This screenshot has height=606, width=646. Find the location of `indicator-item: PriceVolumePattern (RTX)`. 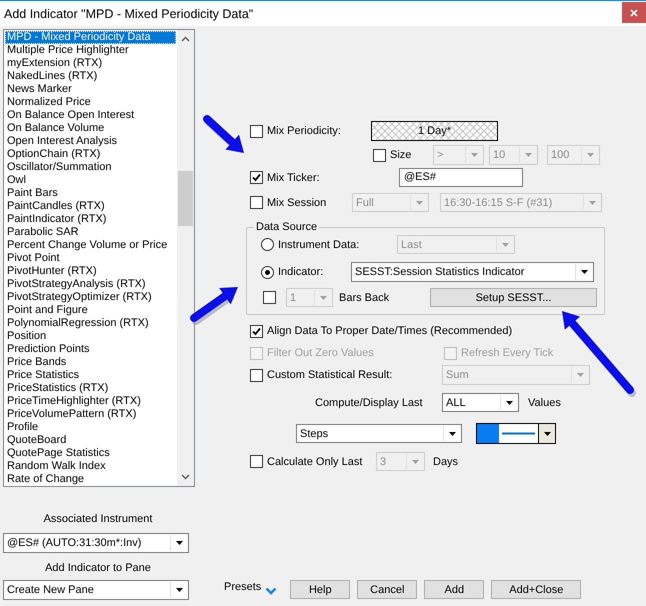

indicator-item: PriceVolumePattern (RTX) is located at coordinates (90, 414).